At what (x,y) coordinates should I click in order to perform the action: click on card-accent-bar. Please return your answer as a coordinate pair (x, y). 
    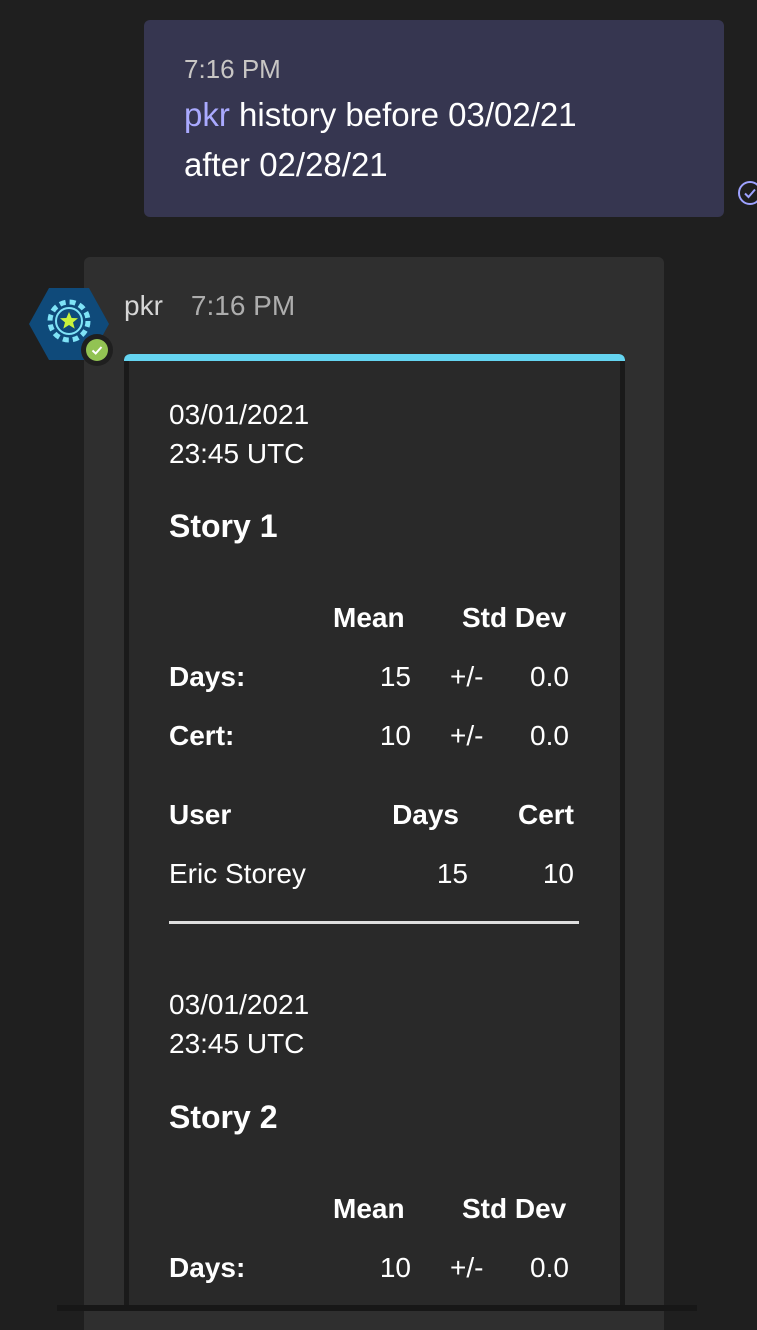
    Looking at the image, I should click on (374, 357).